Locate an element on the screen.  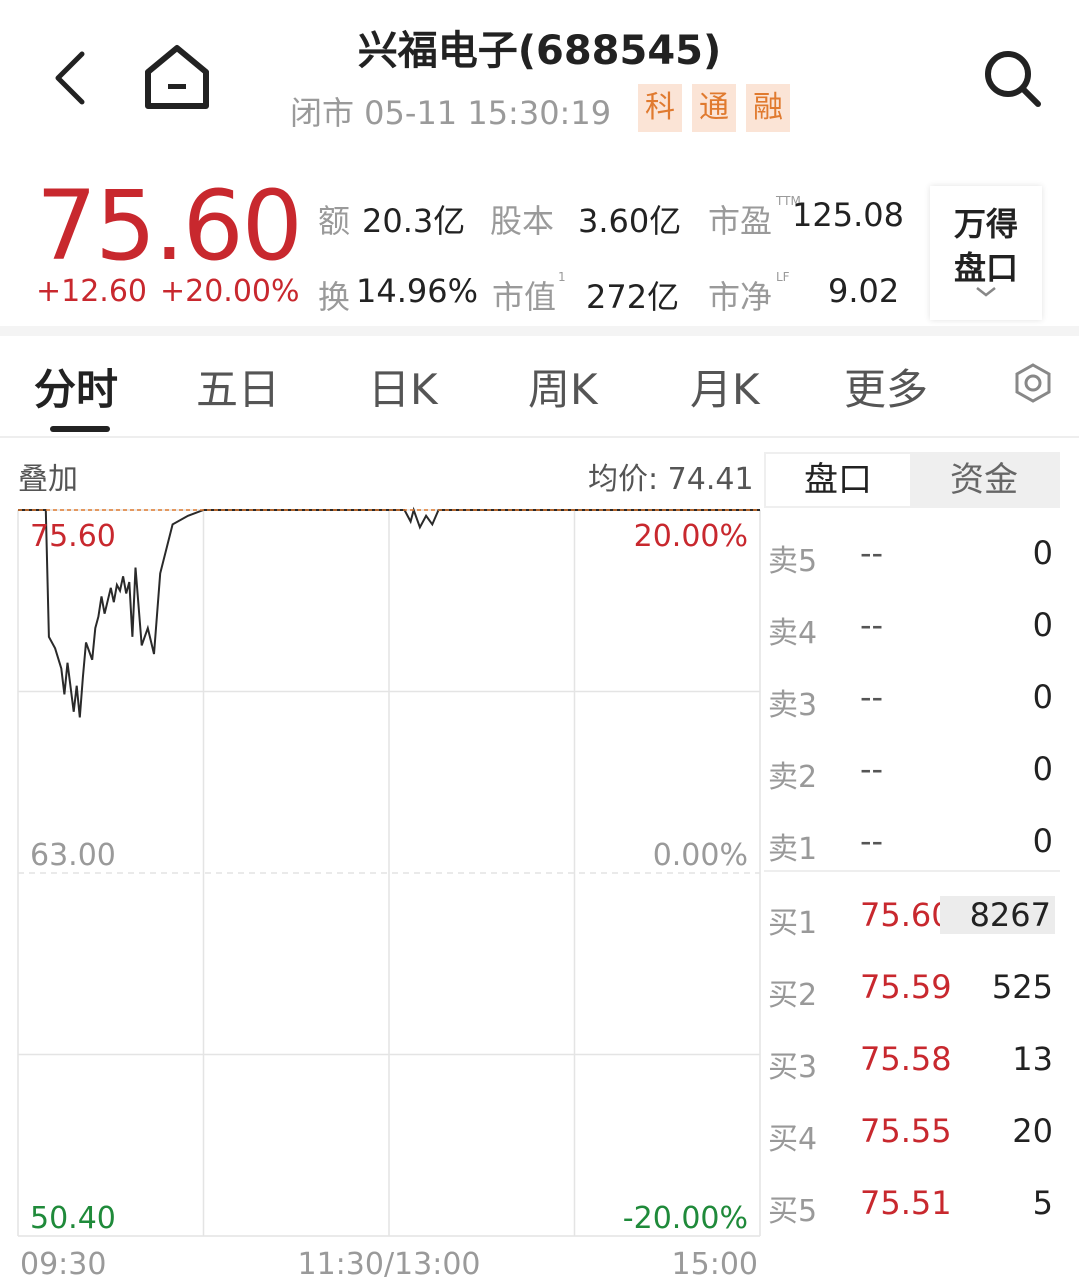
market-cap-sup: 1 is located at coordinates (562, 277).